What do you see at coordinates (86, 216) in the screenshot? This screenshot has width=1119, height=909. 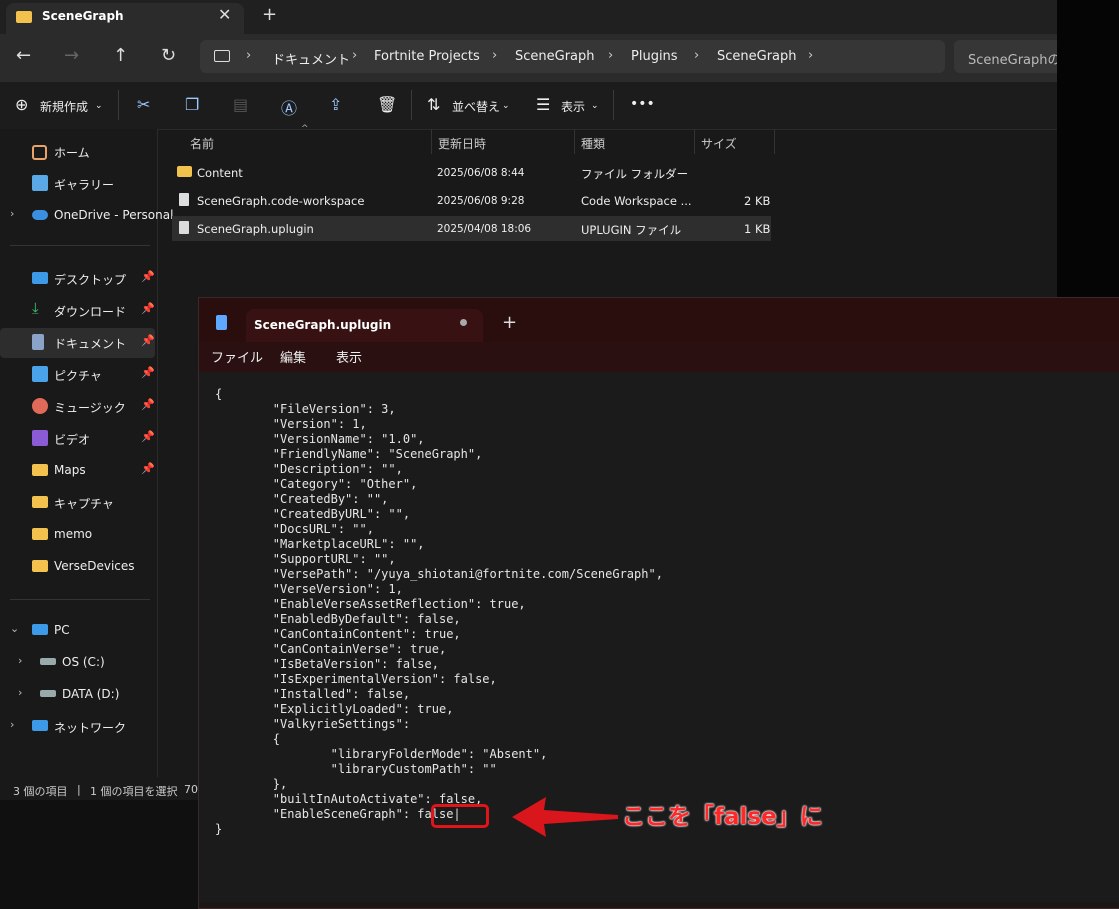 I see `sidebar-item-onedrive: › OneDrive - Personal` at bounding box center [86, 216].